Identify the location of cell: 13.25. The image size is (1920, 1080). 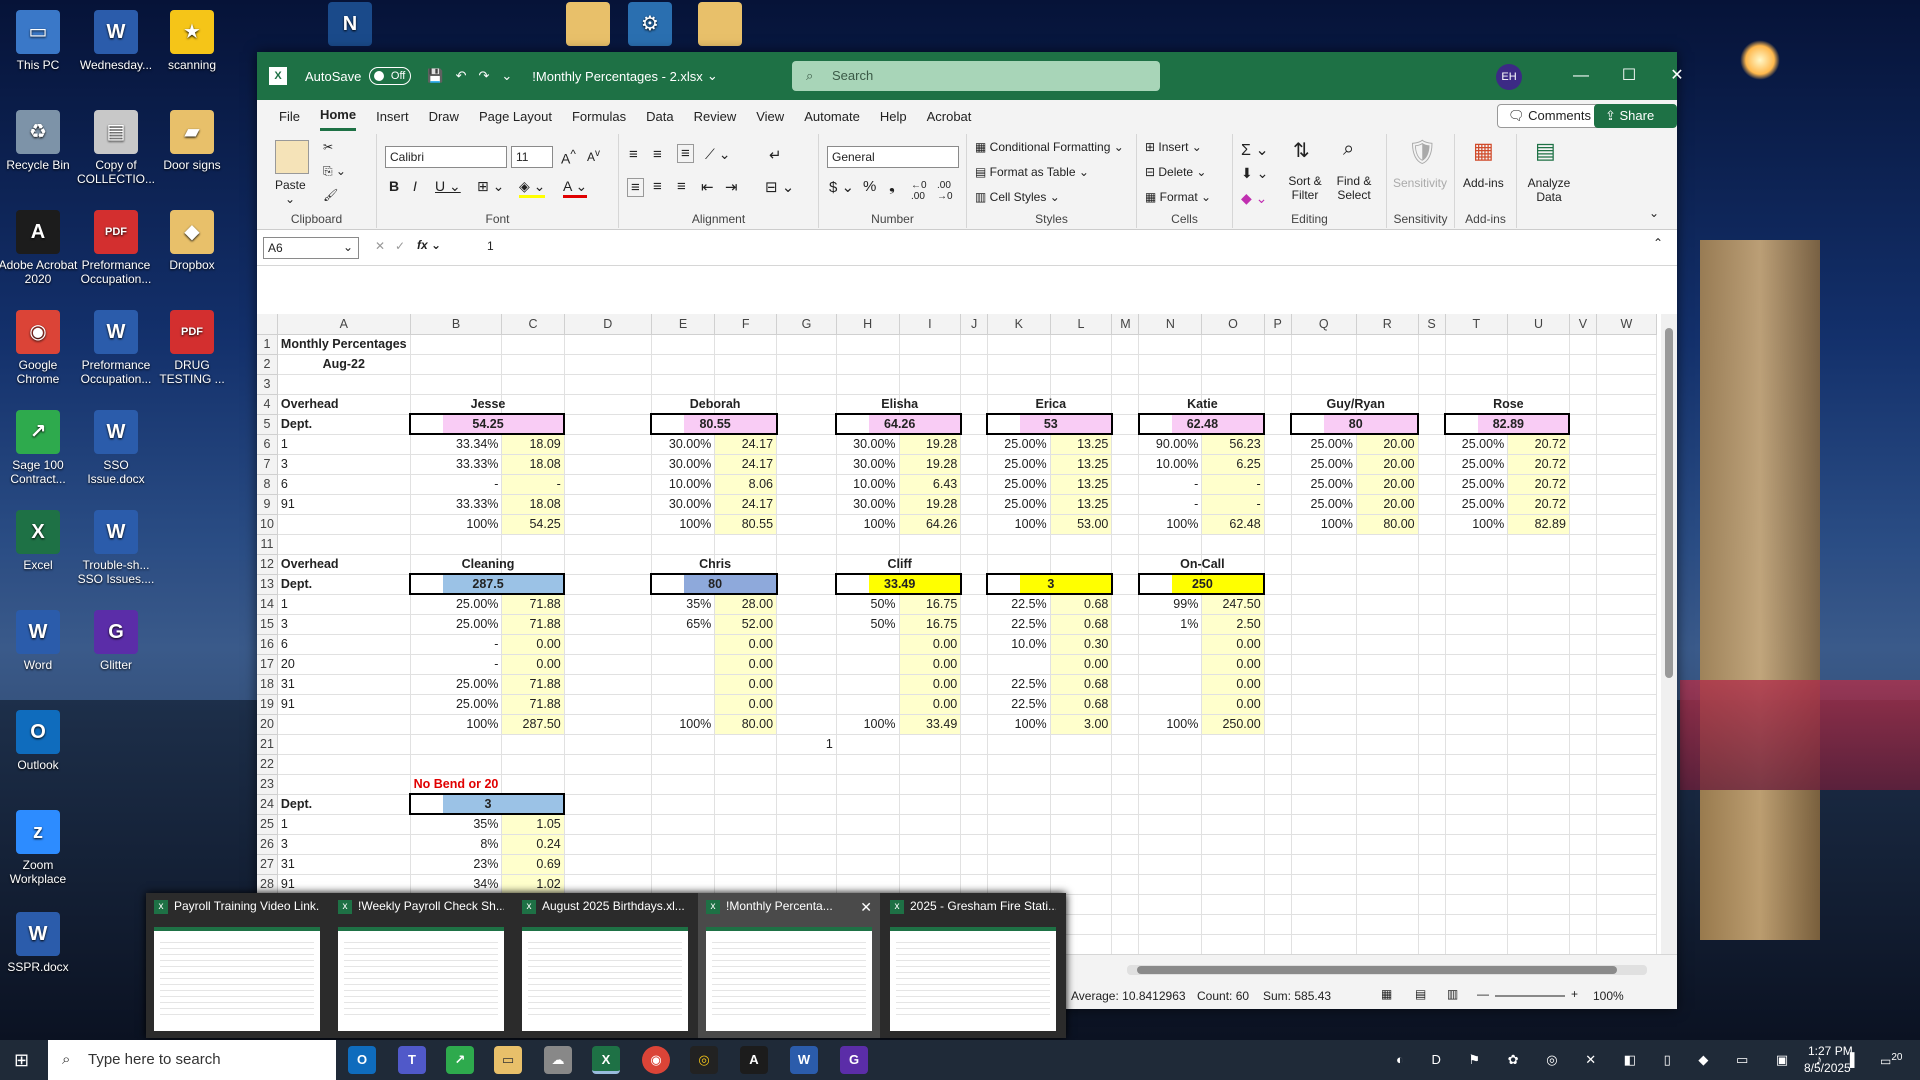
(1081, 464).